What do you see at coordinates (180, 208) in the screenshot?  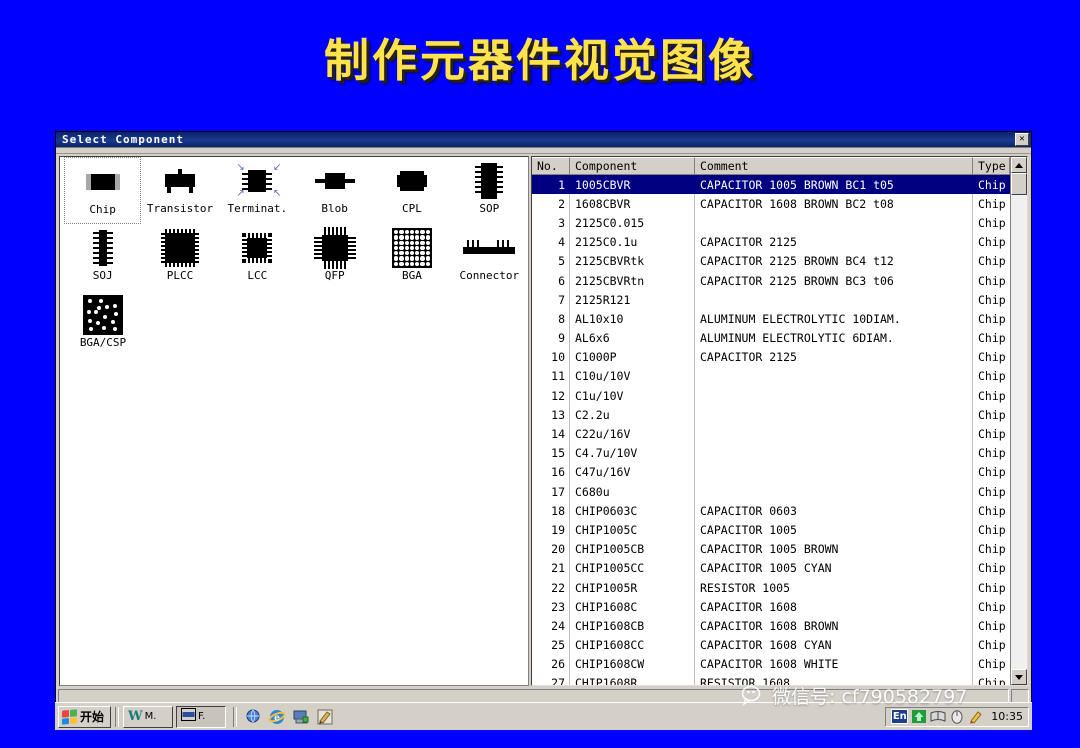 I see `palette-item-label: Transistor` at bounding box center [180, 208].